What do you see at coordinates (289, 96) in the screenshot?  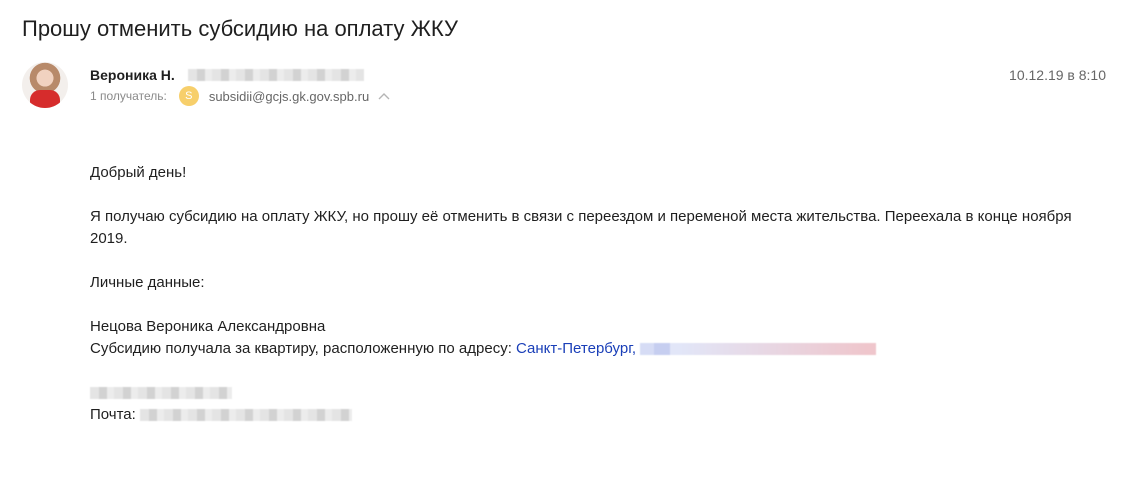 I see `recipient-email: subsidii@gcjs.gk.gov.spb.ru` at bounding box center [289, 96].